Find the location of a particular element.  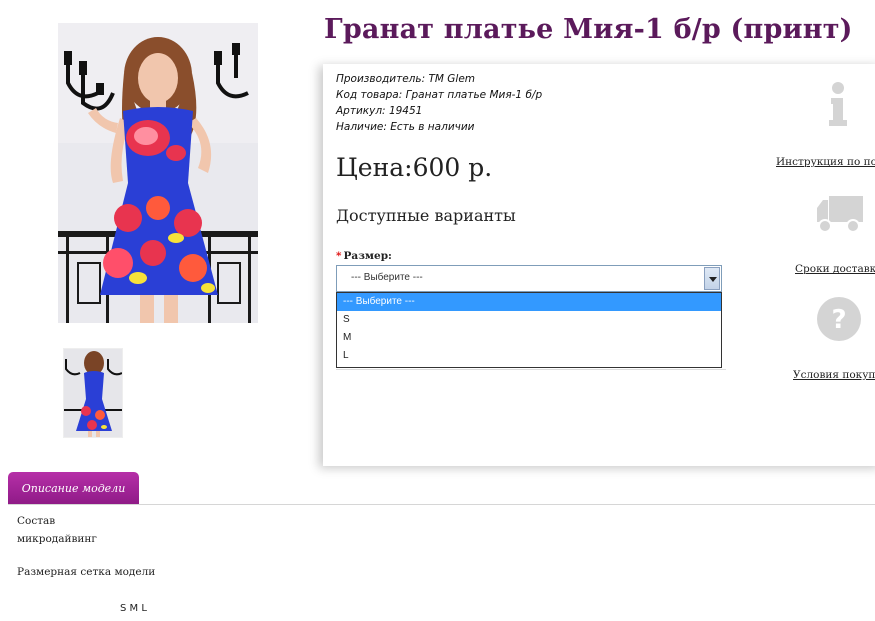

delivery-link: Сроки доставки is located at coordinates (835, 269).